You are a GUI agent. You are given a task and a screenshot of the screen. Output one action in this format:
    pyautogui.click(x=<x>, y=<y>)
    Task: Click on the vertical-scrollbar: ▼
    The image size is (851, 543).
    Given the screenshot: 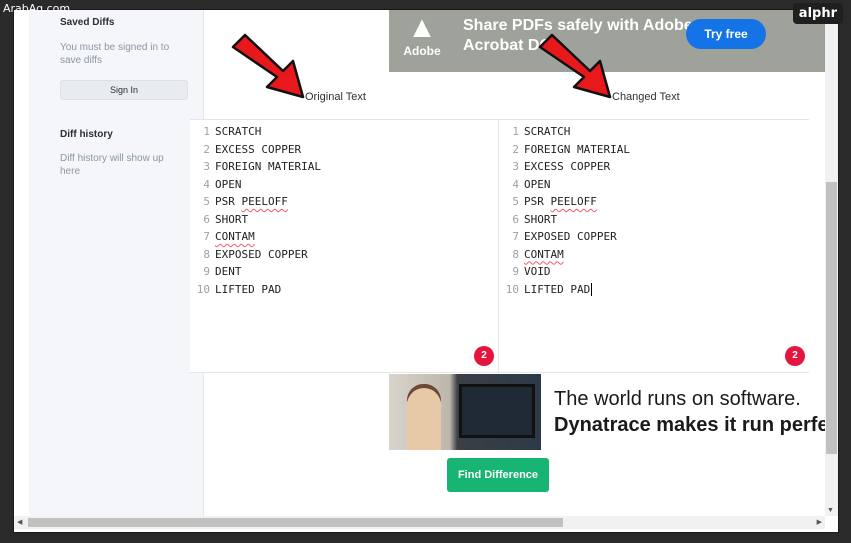 What is the action you would take?
    pyautogui.click(x=831, y=263)
    